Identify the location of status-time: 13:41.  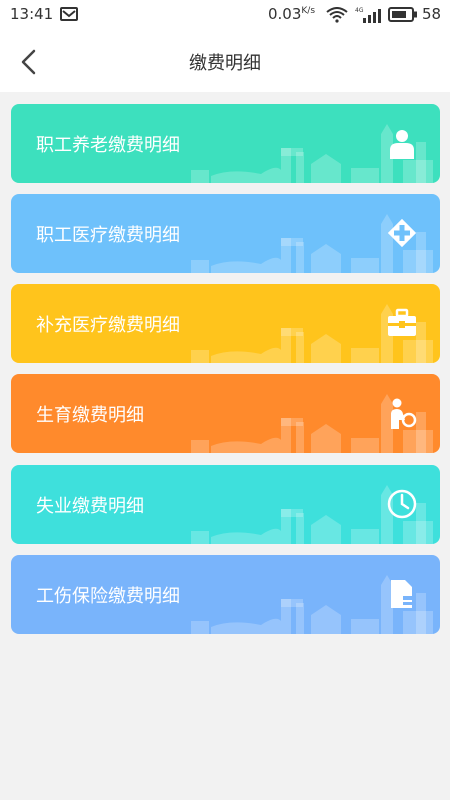
(32, 14).